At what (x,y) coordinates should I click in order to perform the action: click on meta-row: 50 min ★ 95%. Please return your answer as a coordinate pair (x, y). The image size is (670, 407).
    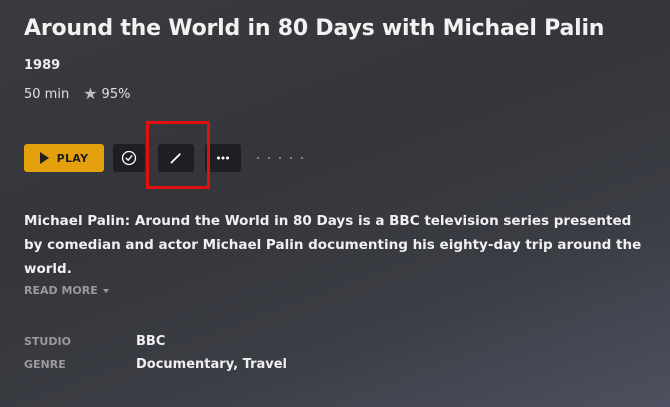
    Looking at the image, I should click on (77, 94).